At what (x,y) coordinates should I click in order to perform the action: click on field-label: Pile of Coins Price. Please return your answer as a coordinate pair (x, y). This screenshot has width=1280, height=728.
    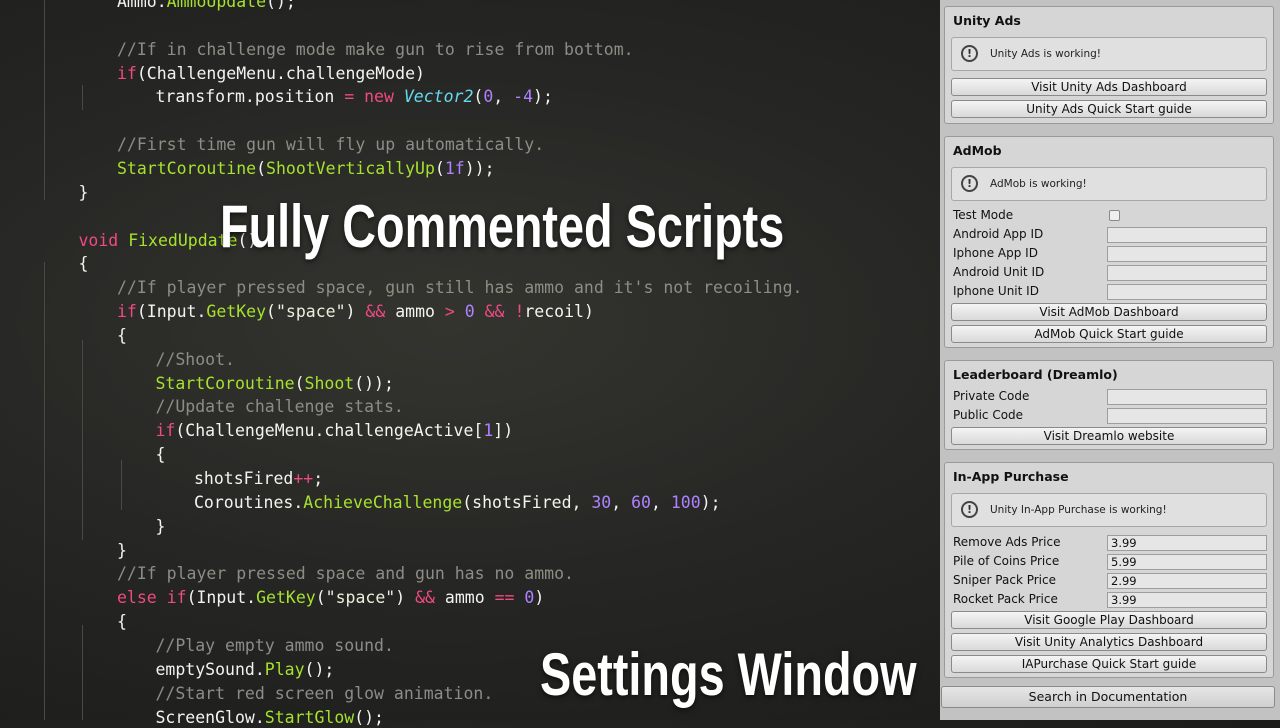
    Looking at the image, I should click on (1006, 561).